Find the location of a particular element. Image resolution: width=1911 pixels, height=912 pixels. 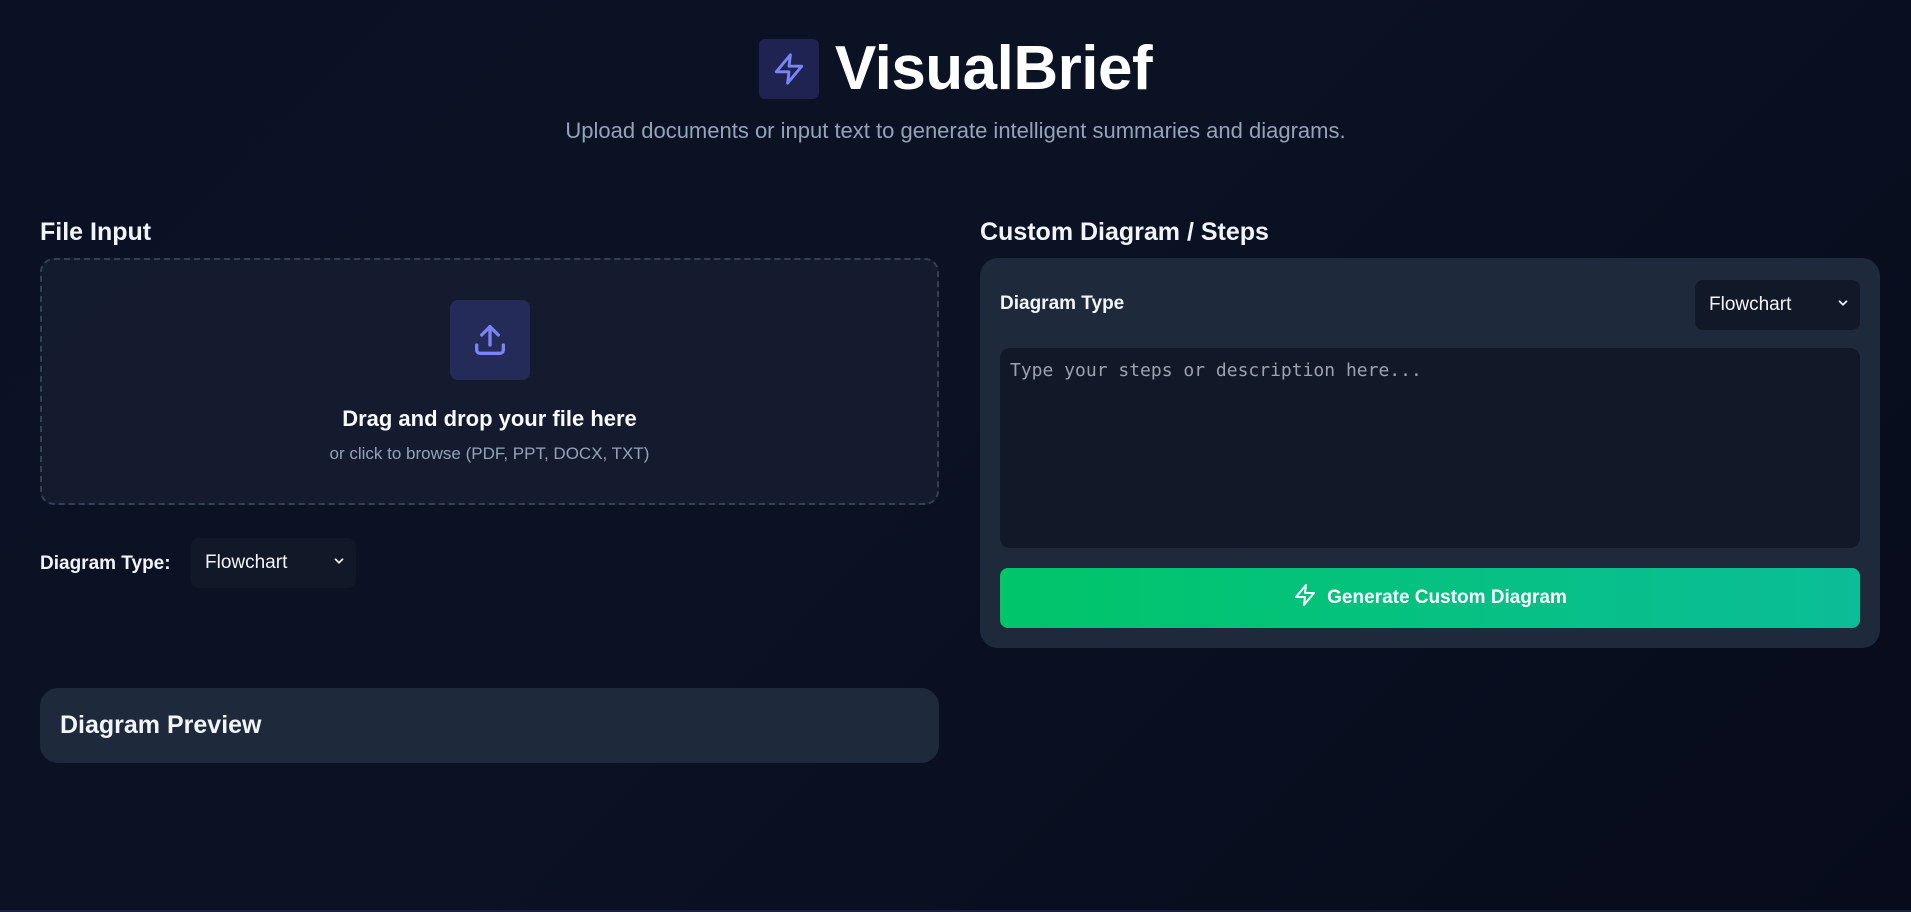

generate-custom-diagram-button: Generate Custom Diagram is located at coordinates (1430, 598).